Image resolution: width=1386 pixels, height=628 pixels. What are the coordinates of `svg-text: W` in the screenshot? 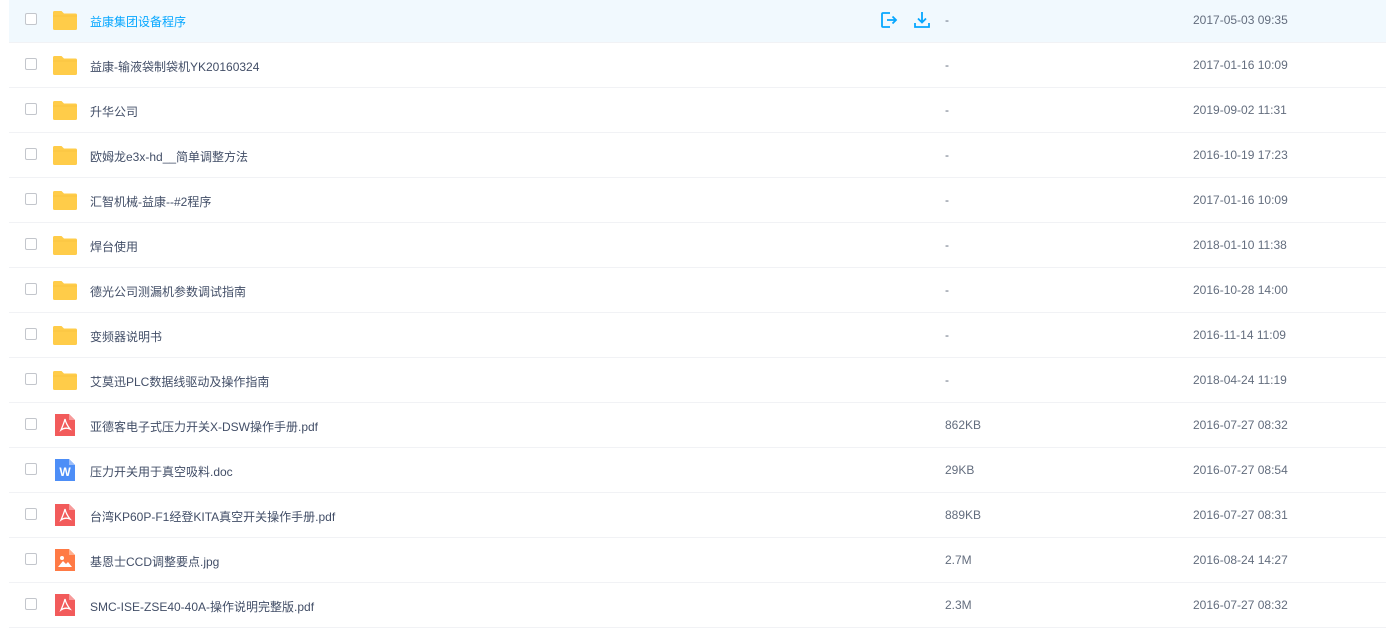 It's located at (65, 472).